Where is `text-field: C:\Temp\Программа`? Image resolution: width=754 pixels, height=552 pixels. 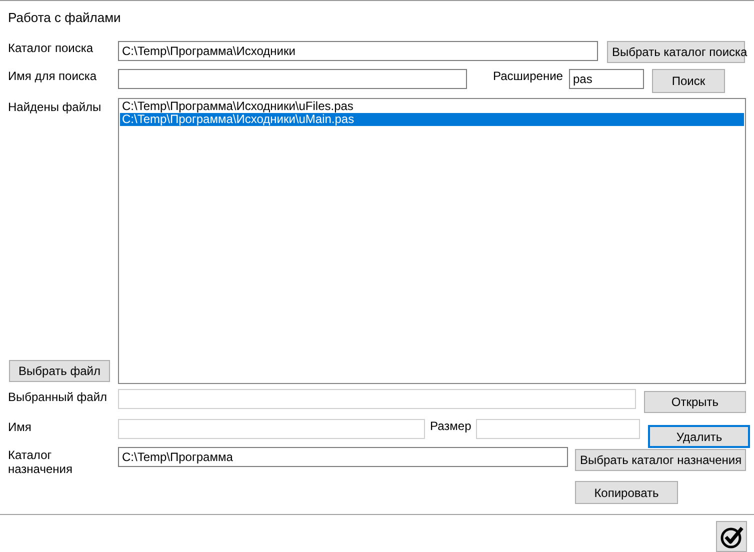 text-field: C:\Temp\Программа is located at coordinates (343, 457).